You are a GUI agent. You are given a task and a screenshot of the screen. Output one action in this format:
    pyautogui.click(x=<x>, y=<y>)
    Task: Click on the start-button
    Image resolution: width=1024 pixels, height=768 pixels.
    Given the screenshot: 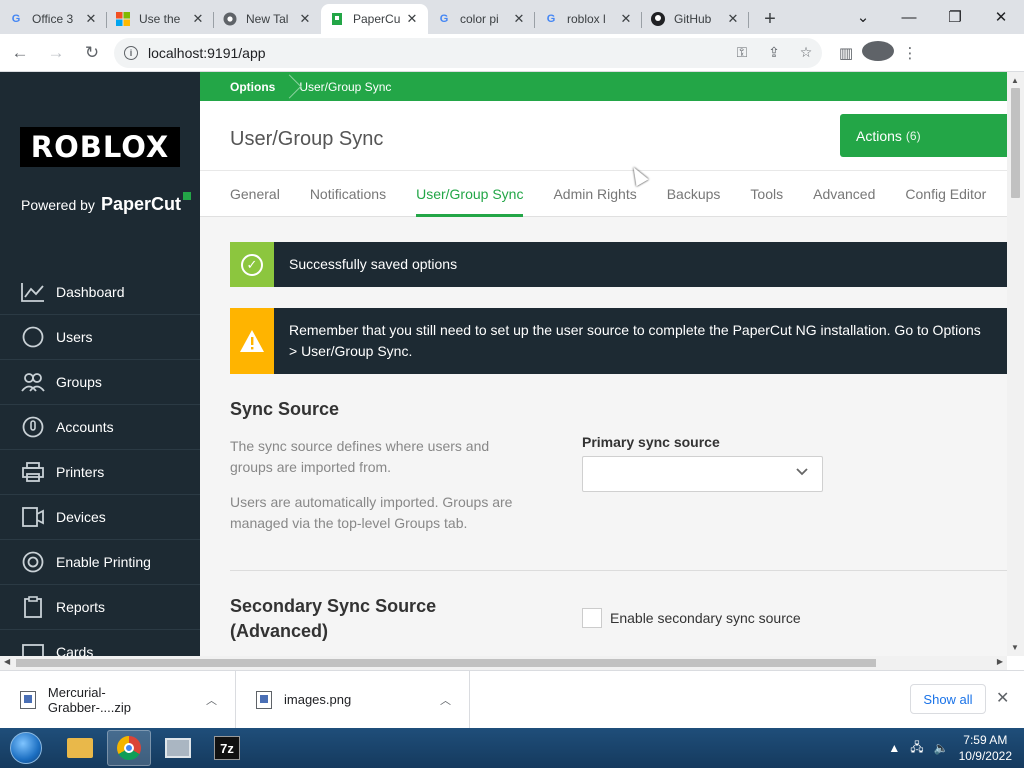 What is the action you would take?
    pyautogui.click(x=26, y=748)
    